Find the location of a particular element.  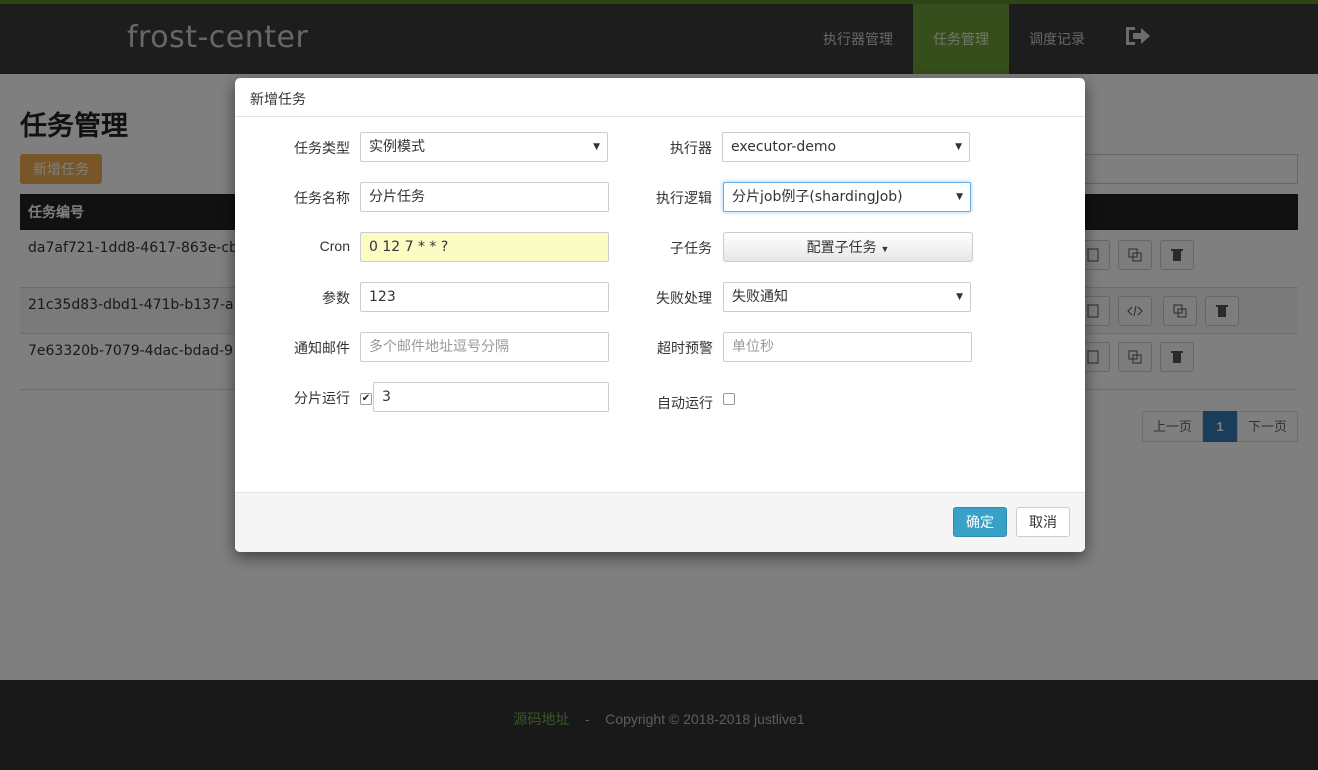

task-name-input: 分片任务 is located at coordinates (484, 197).